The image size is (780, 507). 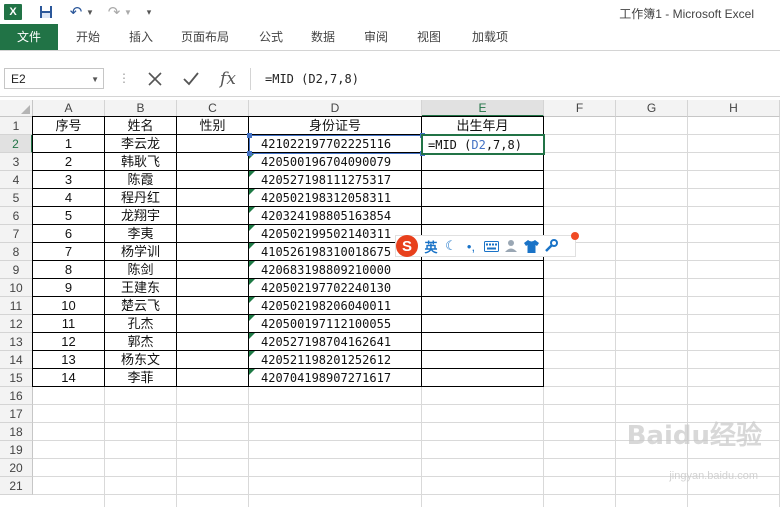 I want to click on customize-toolbar-icon: ▾, so click(x=149, y=12).